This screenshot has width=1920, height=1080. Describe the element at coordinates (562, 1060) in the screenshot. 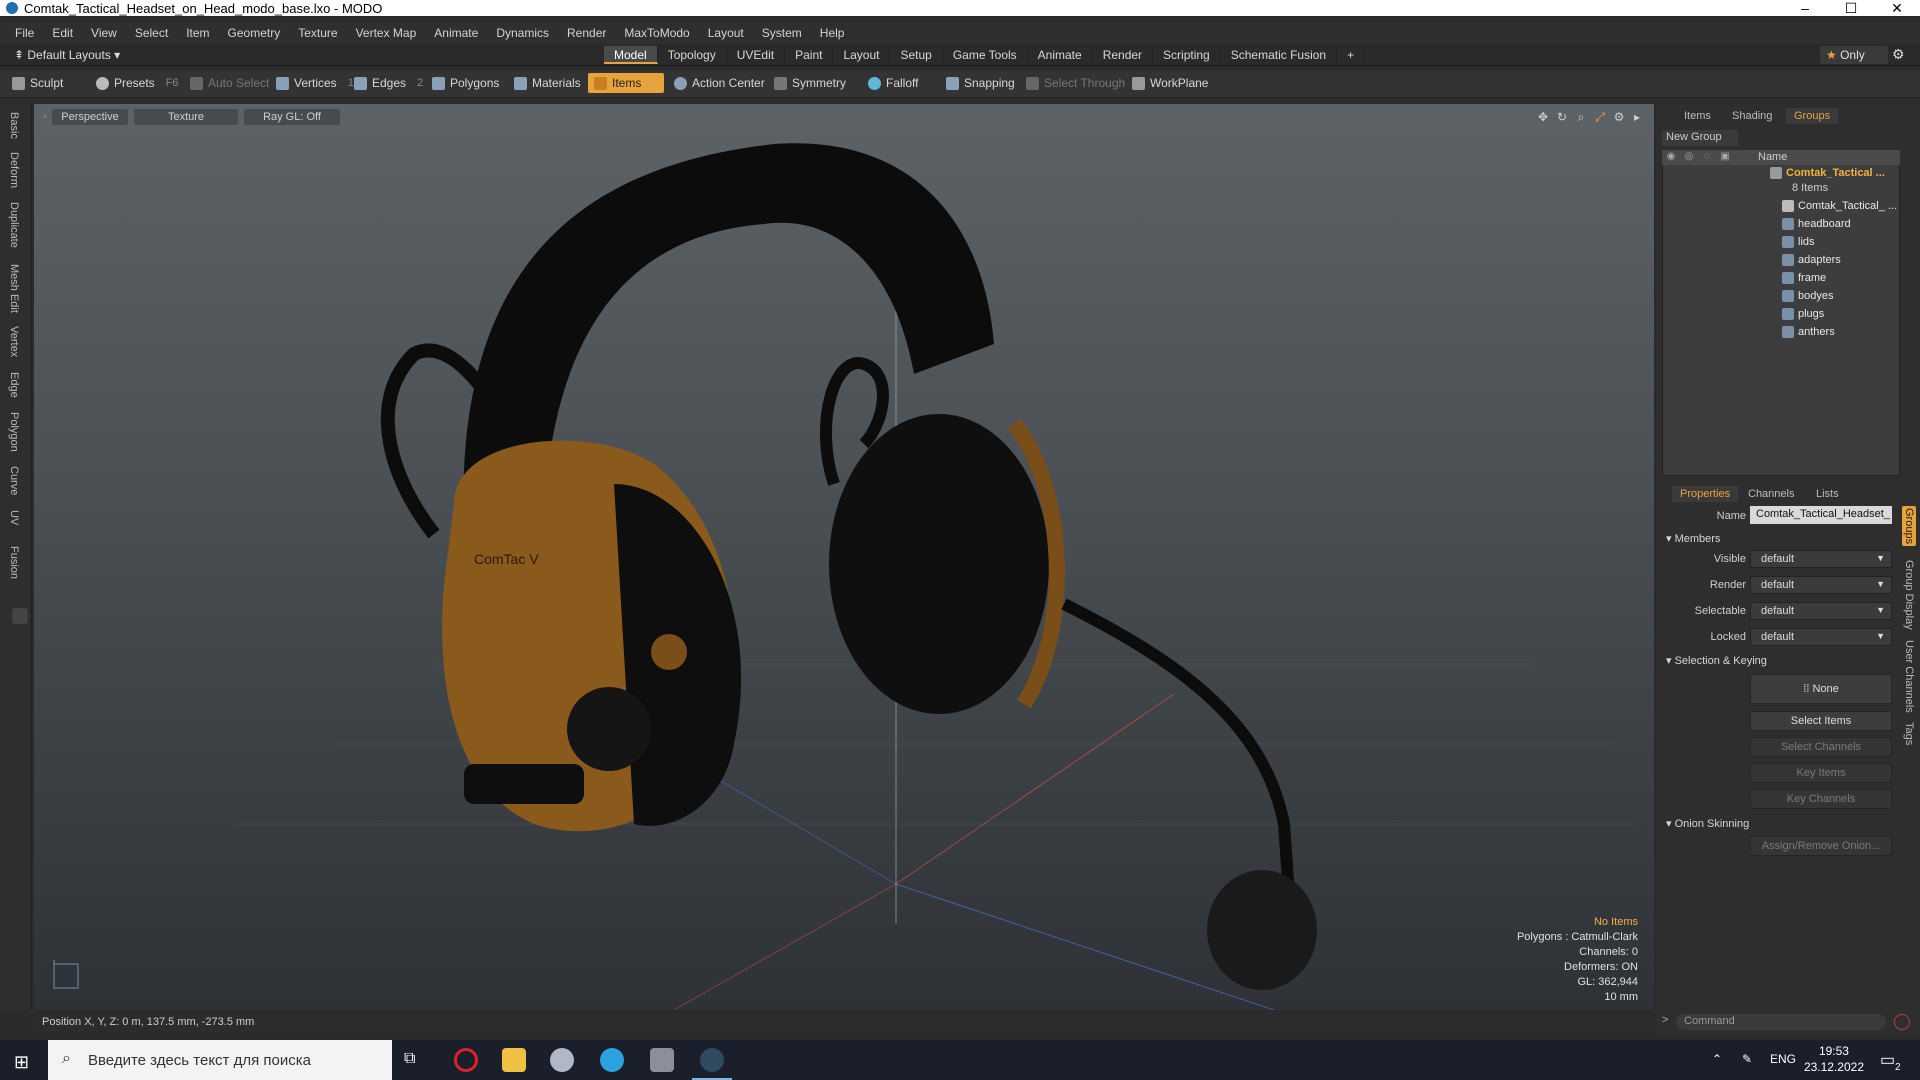

I see `app-icon` at that location.